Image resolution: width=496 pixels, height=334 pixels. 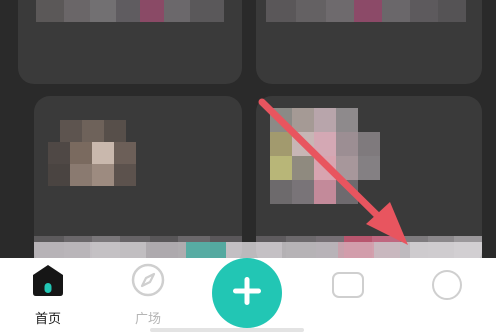 I want to click on content-card-top-left, so click(x=130, y=42).